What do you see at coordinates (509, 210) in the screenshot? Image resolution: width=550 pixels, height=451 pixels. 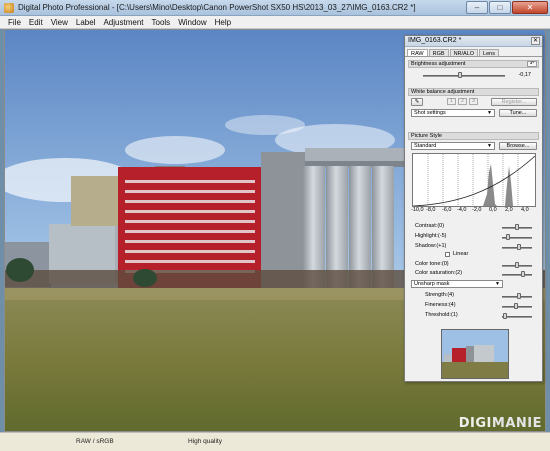 I see `histogram-tick-6: 2,0` at bounding box center [509, 210].